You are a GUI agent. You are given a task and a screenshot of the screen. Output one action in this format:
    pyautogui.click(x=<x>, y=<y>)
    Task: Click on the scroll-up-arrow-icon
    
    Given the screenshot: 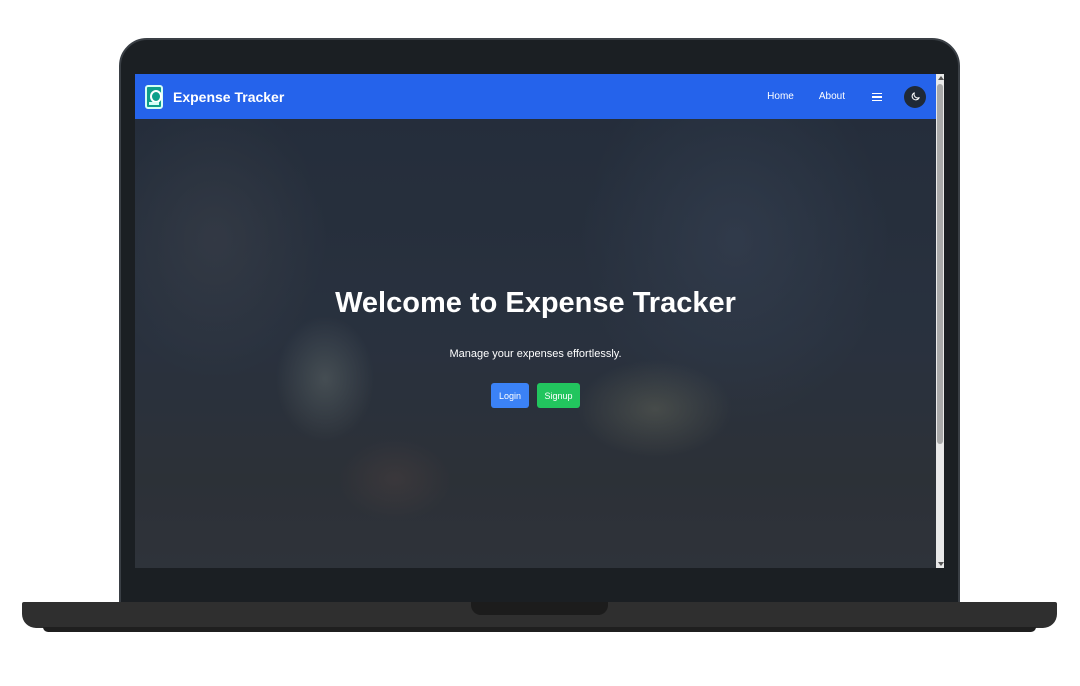 What is the action you would take?
    pyautogui.click(x=941, y=78)
    